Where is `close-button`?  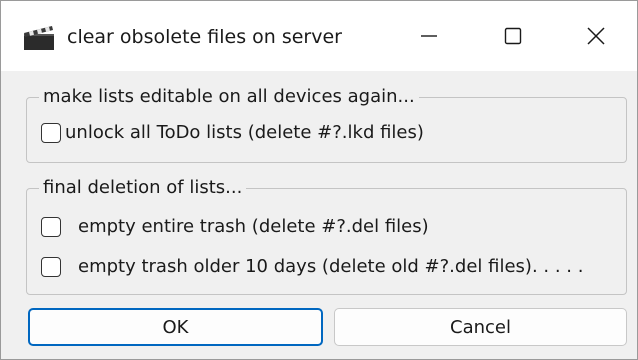
close-button is located at coordinates (596, 36).